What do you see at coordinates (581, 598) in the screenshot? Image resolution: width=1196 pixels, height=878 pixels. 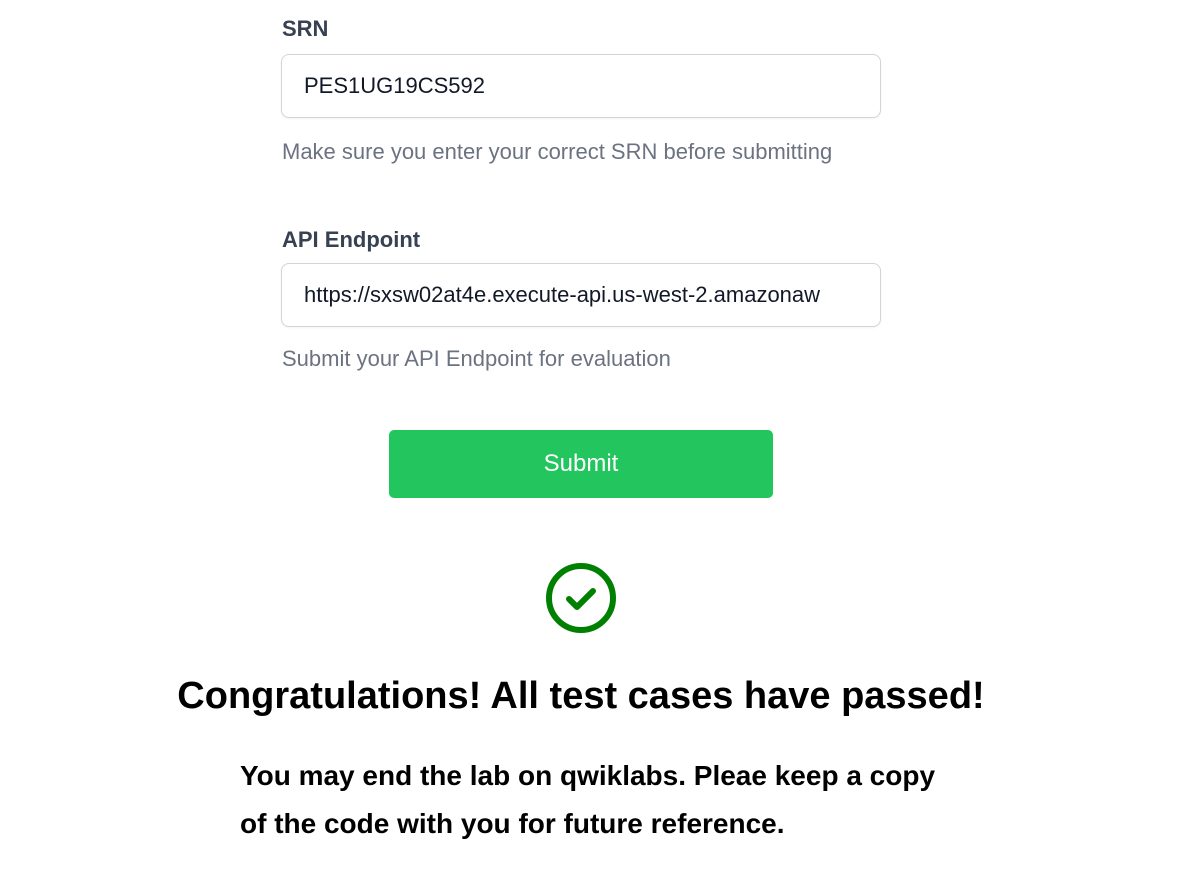 I see `check-circle-icon` at bounding box center [581, 598].